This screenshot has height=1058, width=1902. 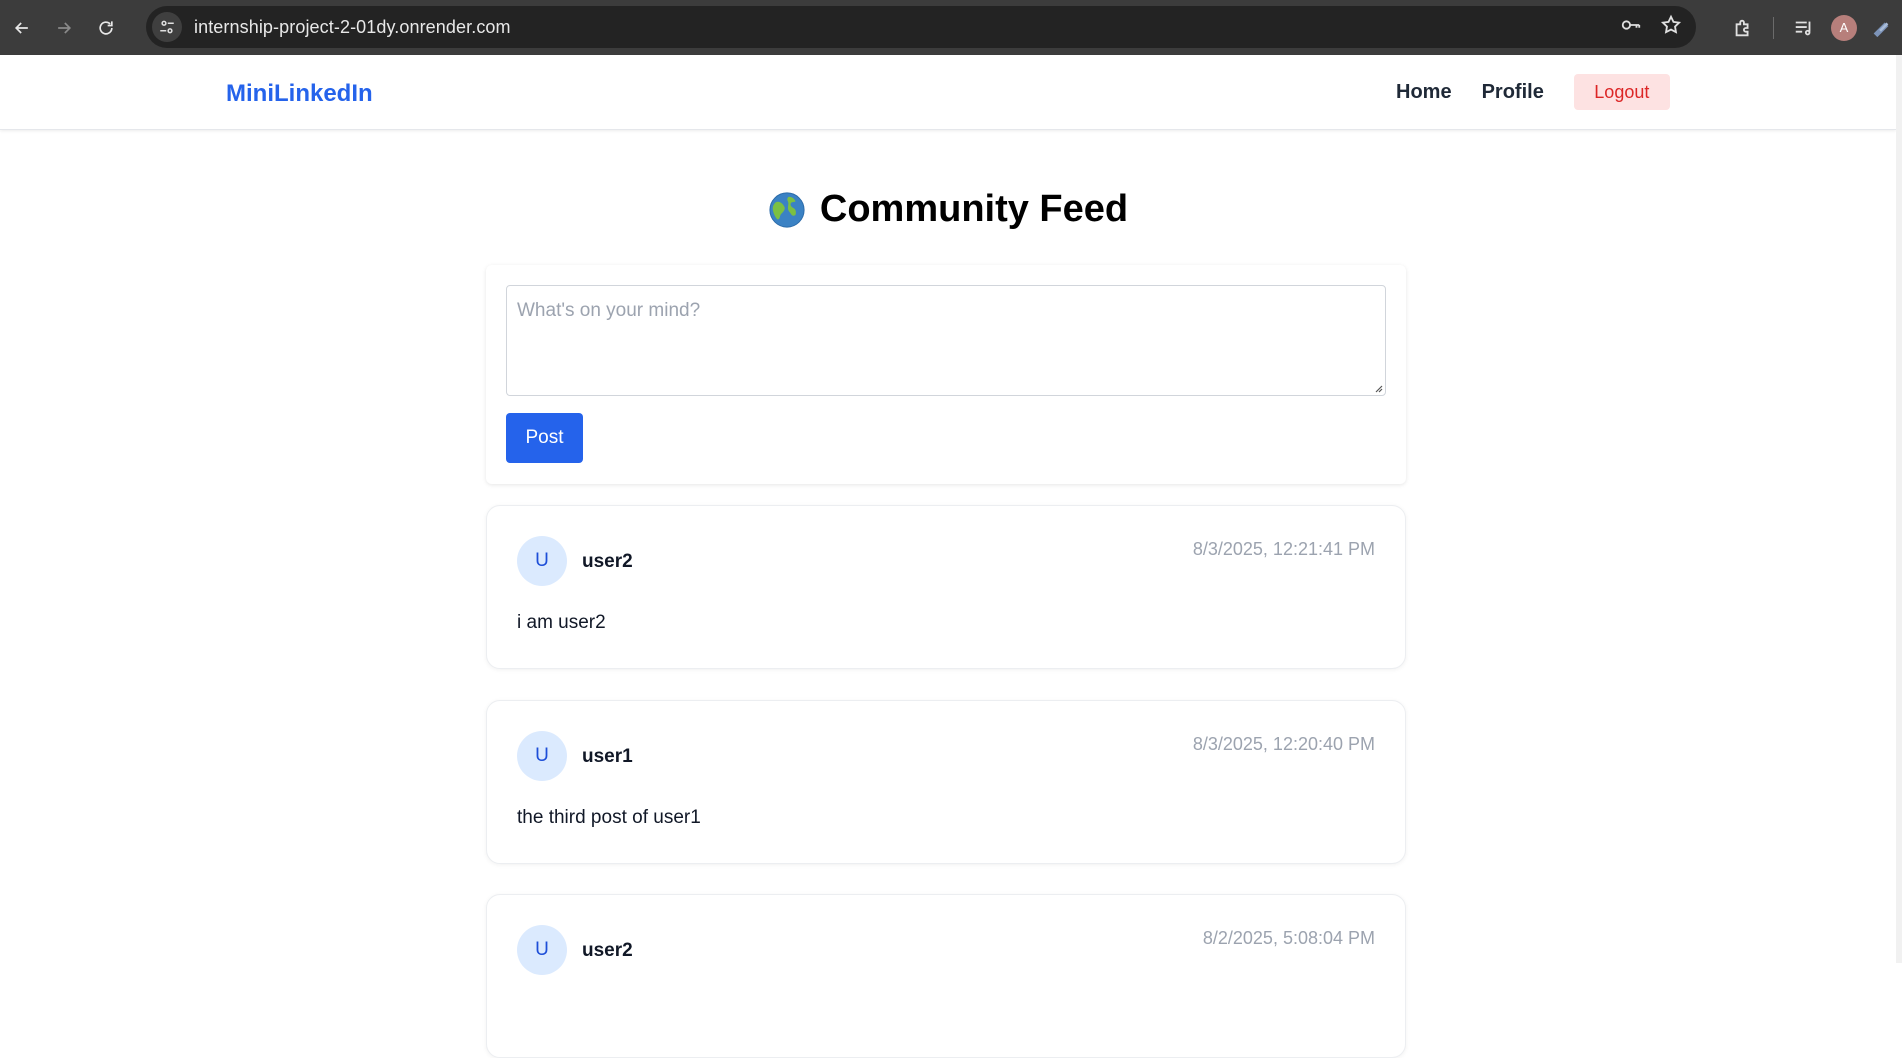 I want to click on media-control-button, so click(x=1804, y=28).